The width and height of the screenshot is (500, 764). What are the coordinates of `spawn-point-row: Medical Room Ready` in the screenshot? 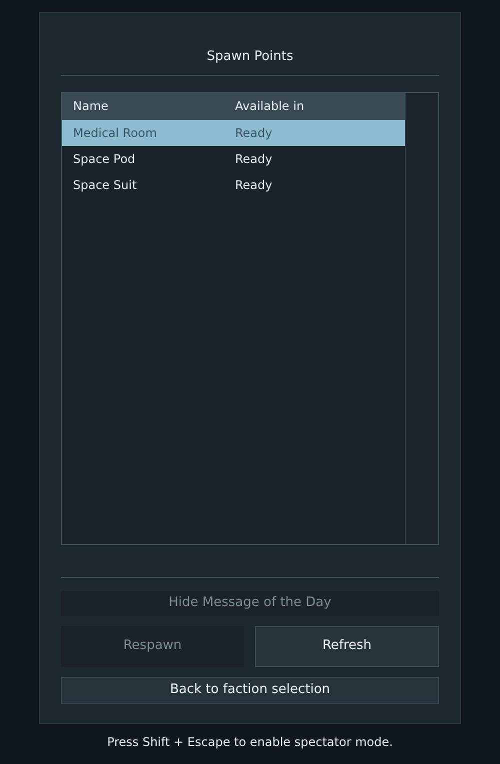 It's located at (233, 133).